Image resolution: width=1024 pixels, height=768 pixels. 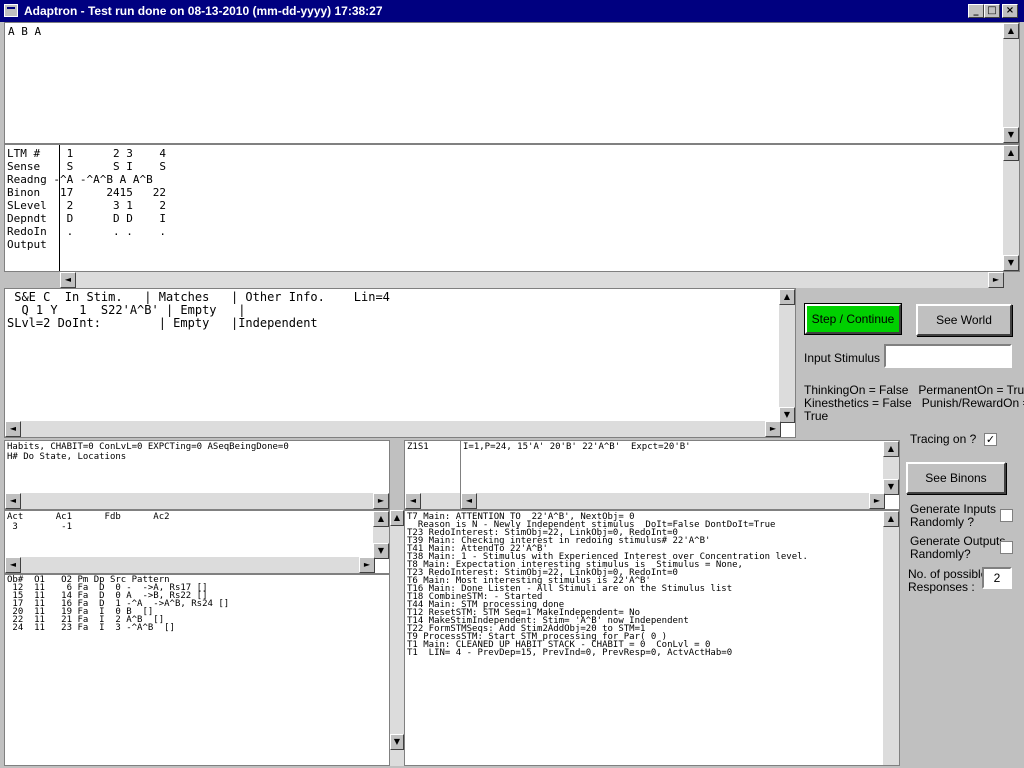 I want to click on close-button: ×, so click(x=1010, y=11).